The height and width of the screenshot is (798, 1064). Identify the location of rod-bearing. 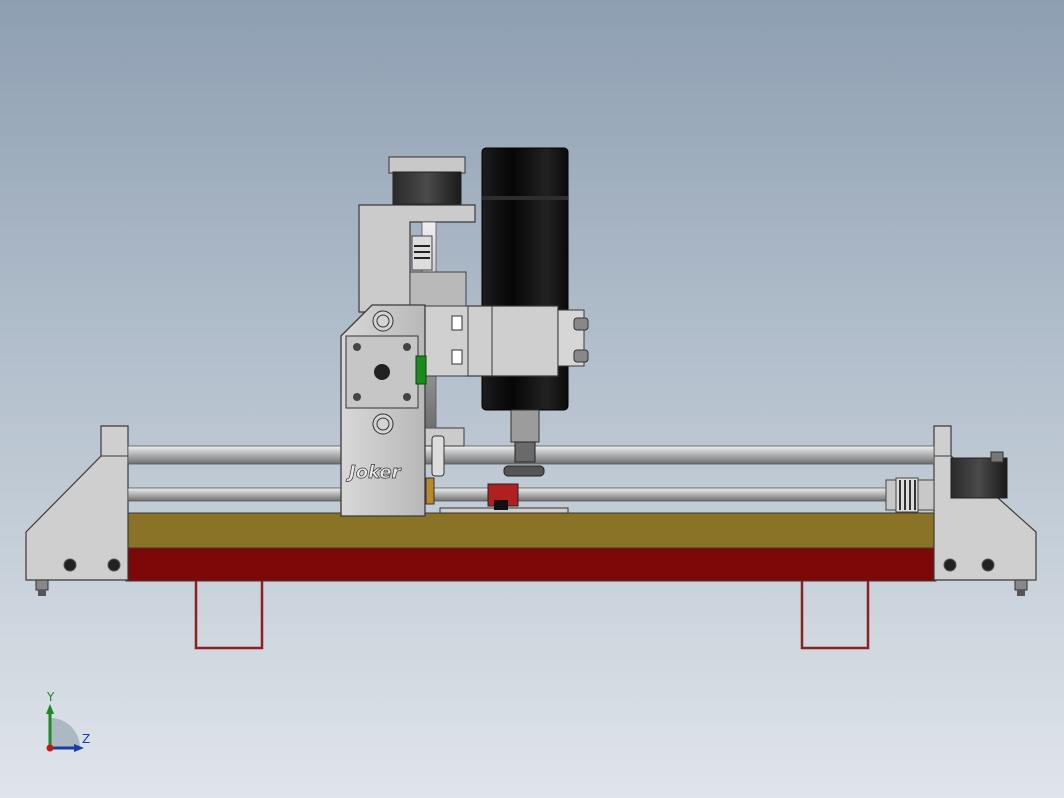
(438, 456).